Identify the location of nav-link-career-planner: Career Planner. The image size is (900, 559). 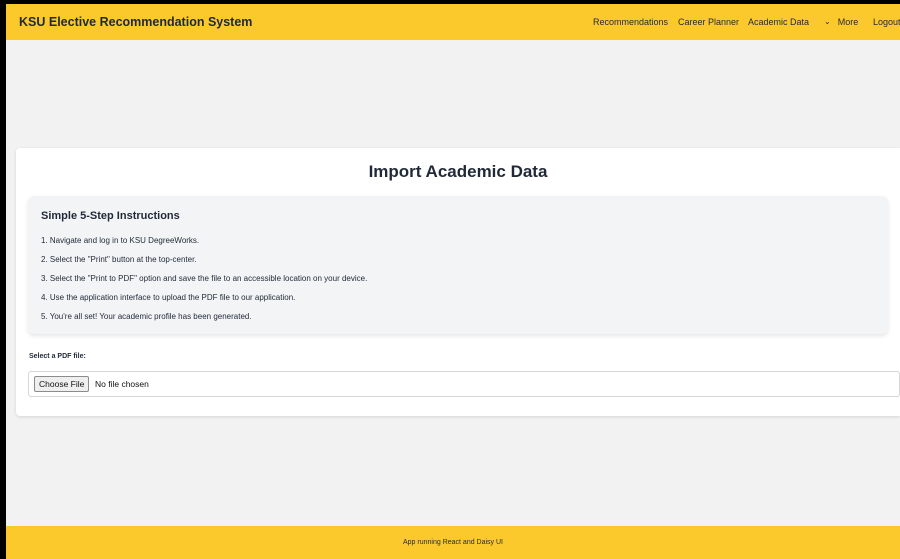
(708, 22).